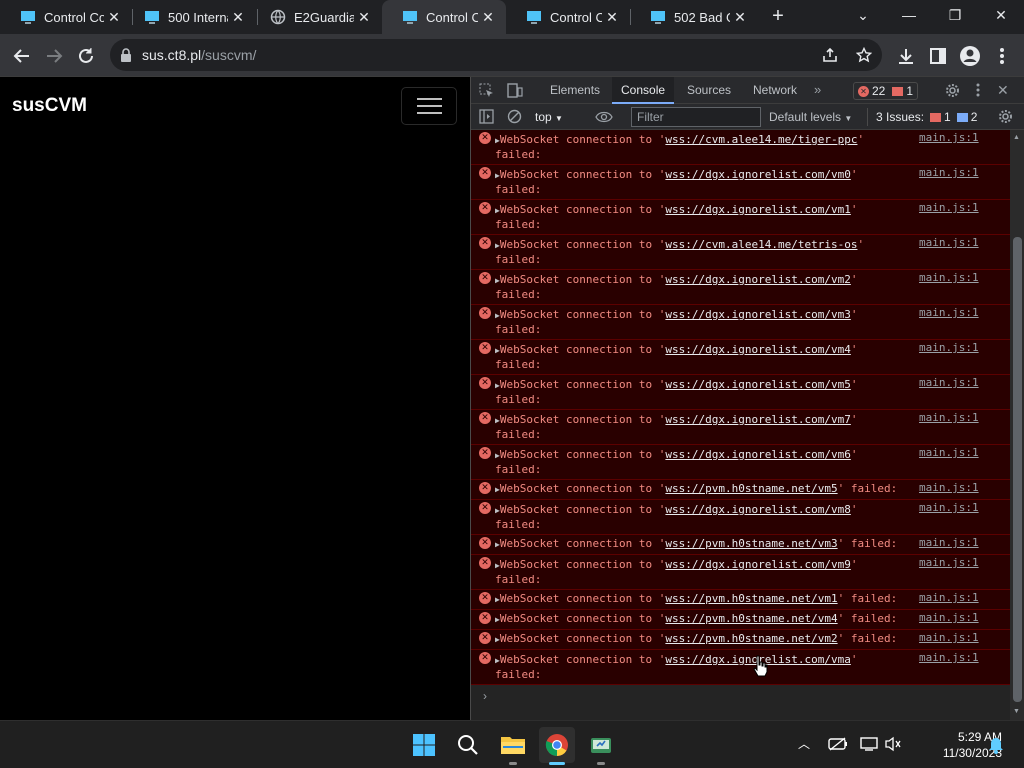 The image size is (1024, 768). What do you see at coordinates (757, 564) in the screenshot?
I see `websocket-url-link: wss://dgx.ignorelist.com/vm9` at bounding box center [757, 564].